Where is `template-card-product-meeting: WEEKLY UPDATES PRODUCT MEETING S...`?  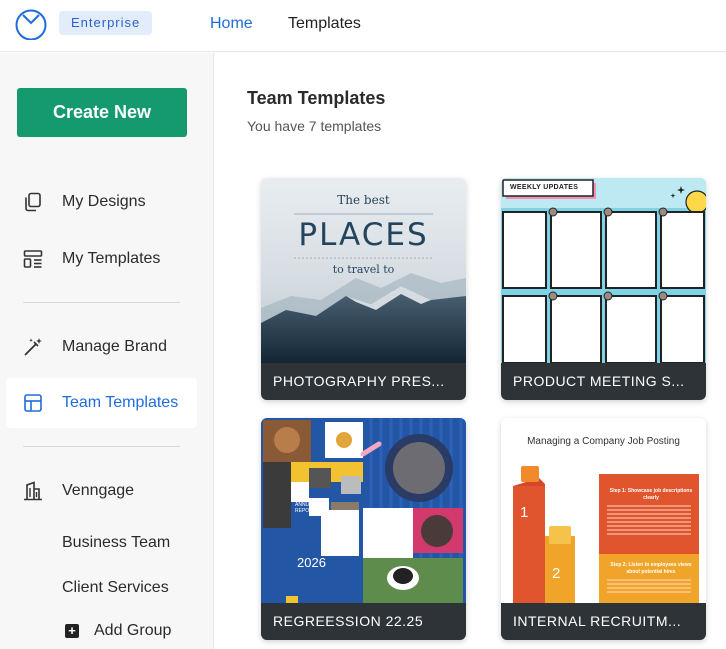
template-card-product-meeting: WEEKLY UPDATES PRODUCT MEETING S... is located at coordinates (603, 289).